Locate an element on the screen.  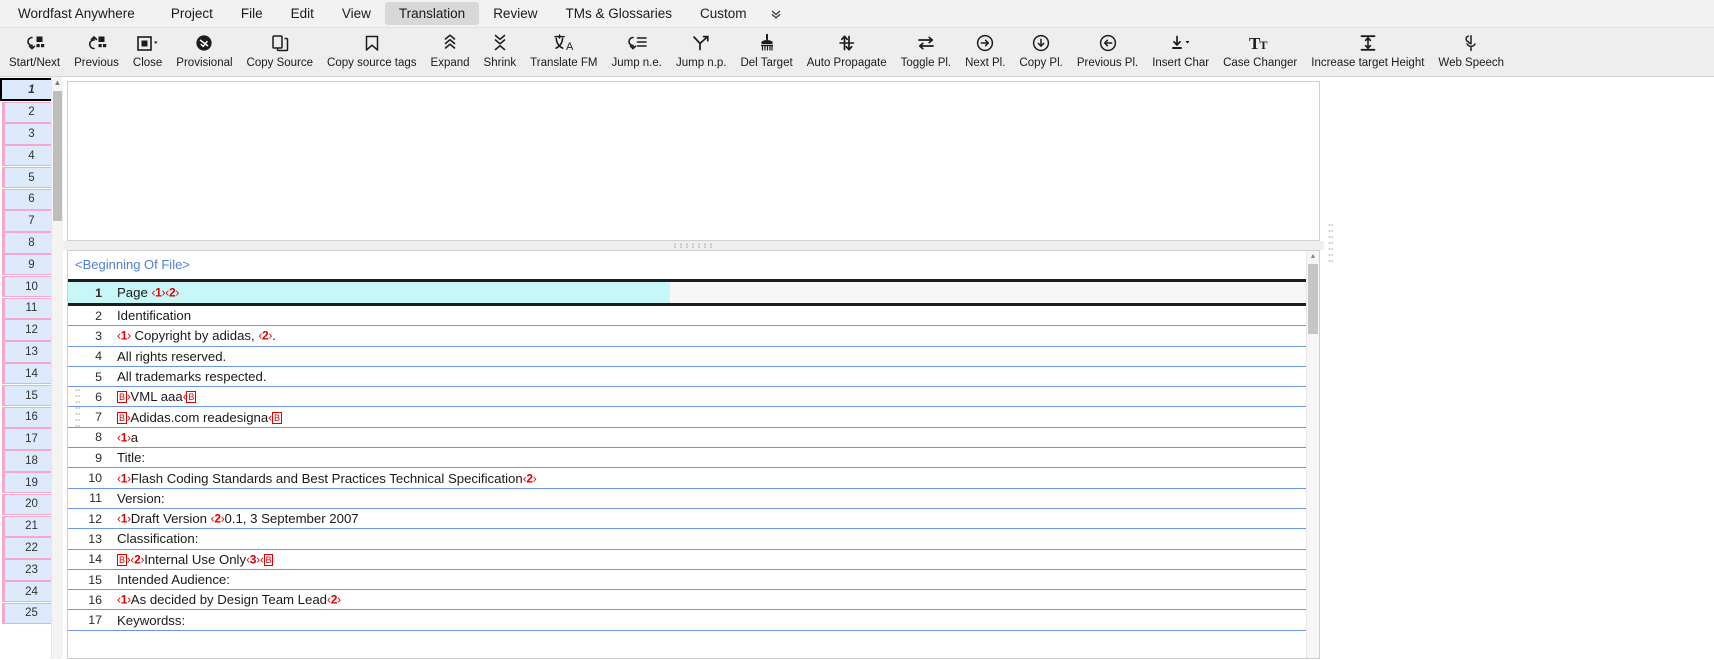
segment-source-text: B ›Adidas.com readesigna‹ B is located at coordinates (390, 417).